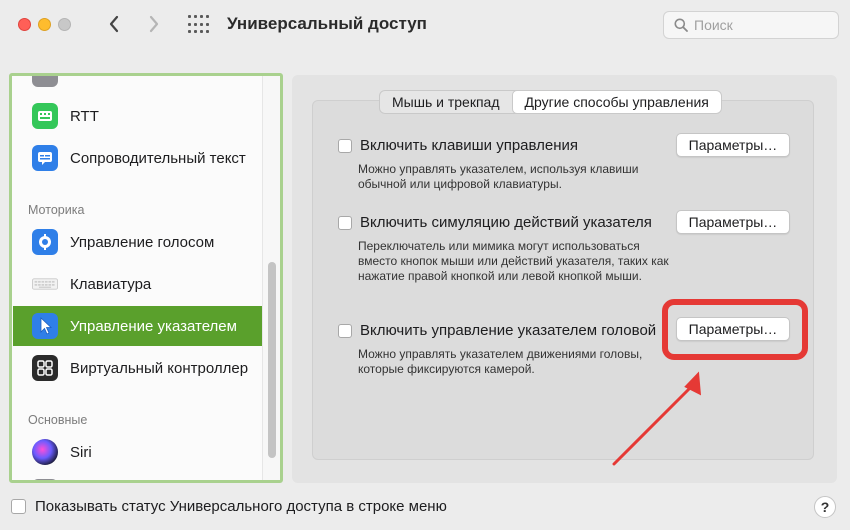 This screenshot has height=530, width=850. I want to click on sidebar-item-keyboard: Клавиатура, so click(139, 284).